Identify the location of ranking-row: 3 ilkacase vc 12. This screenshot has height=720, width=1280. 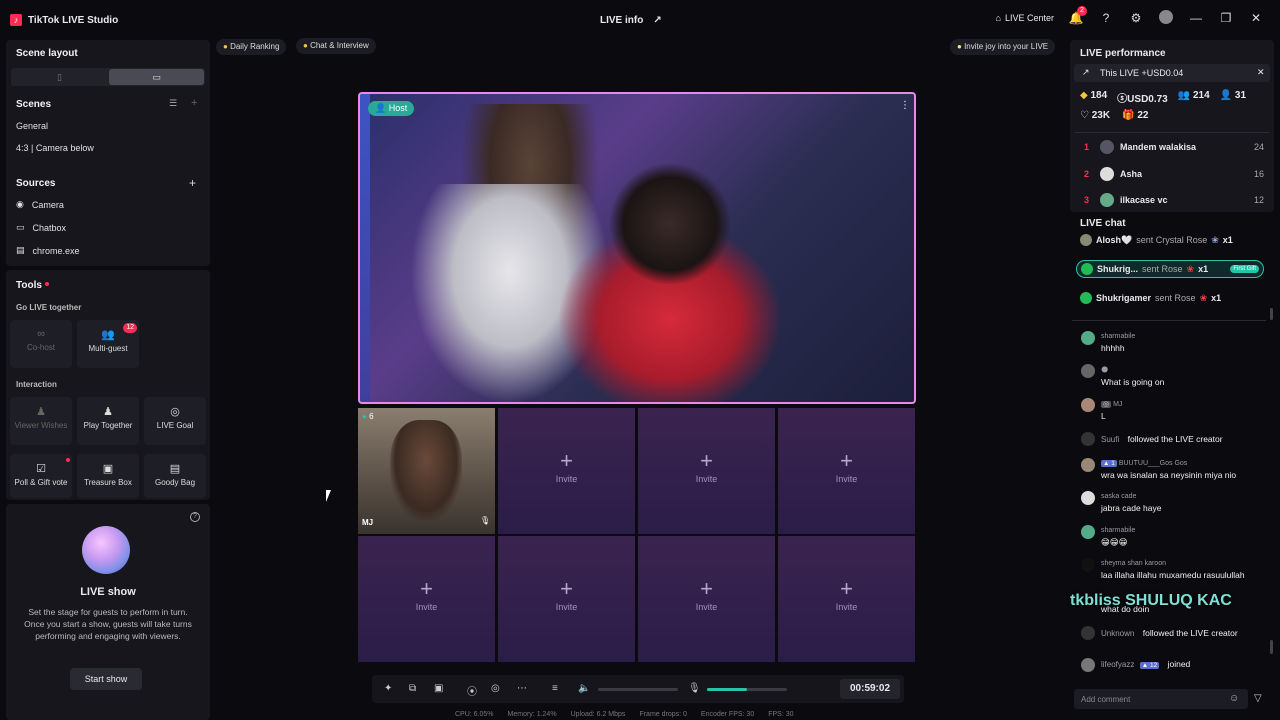
(1174, 200).